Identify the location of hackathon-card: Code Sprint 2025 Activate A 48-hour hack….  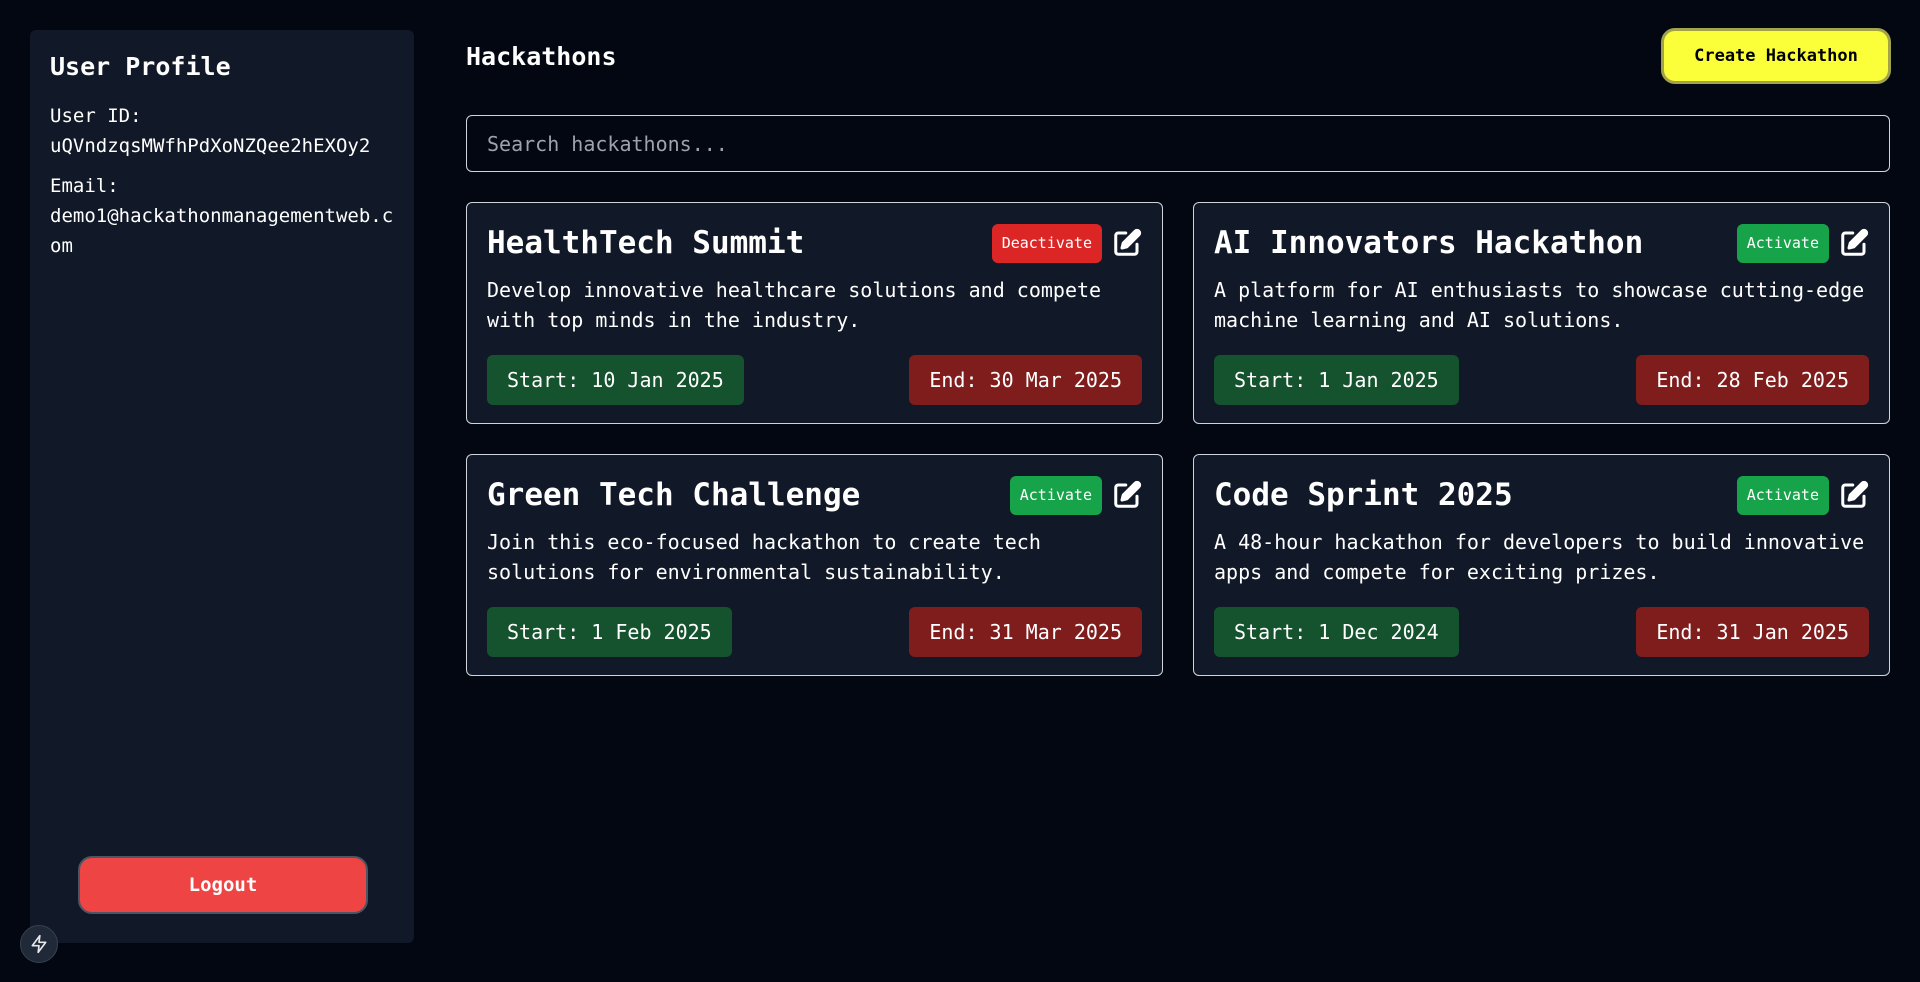
(1541, 565).